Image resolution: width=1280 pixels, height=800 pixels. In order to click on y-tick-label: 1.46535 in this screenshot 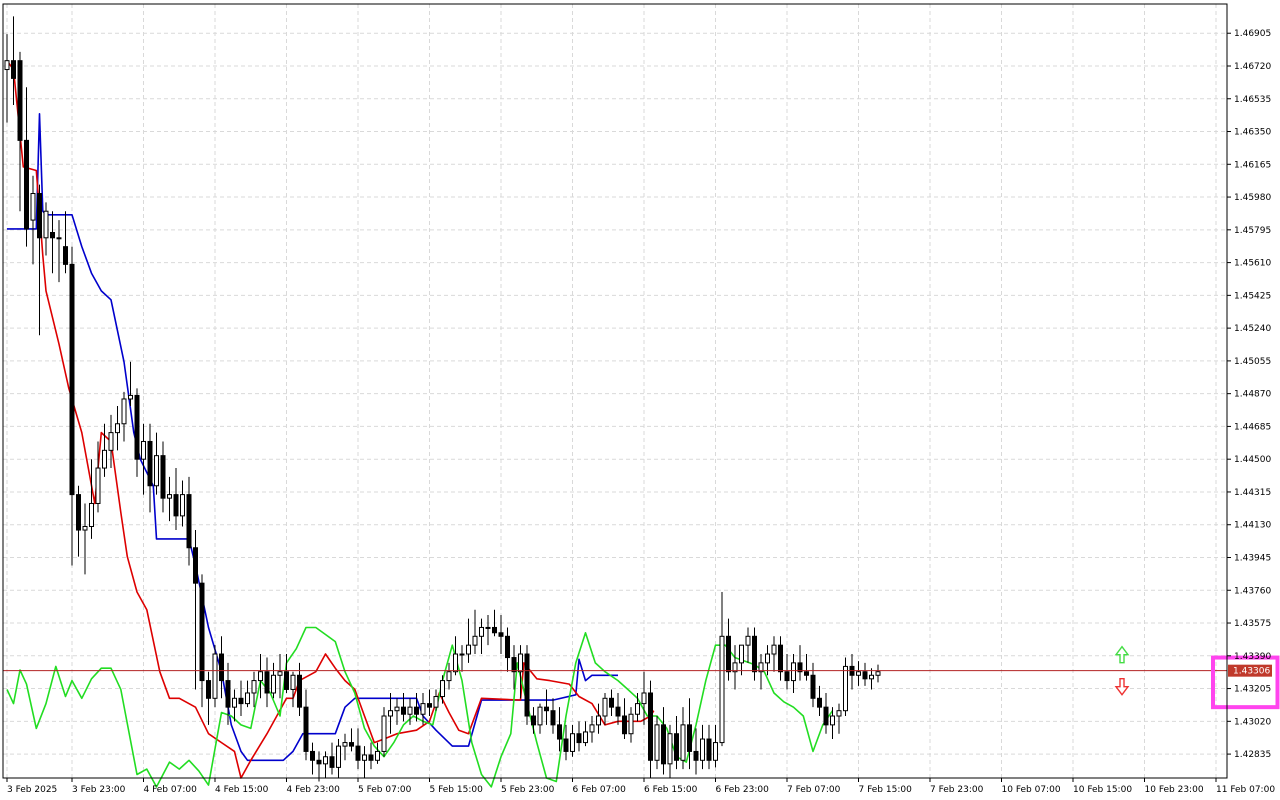, I will do `click(1252, 100)`.